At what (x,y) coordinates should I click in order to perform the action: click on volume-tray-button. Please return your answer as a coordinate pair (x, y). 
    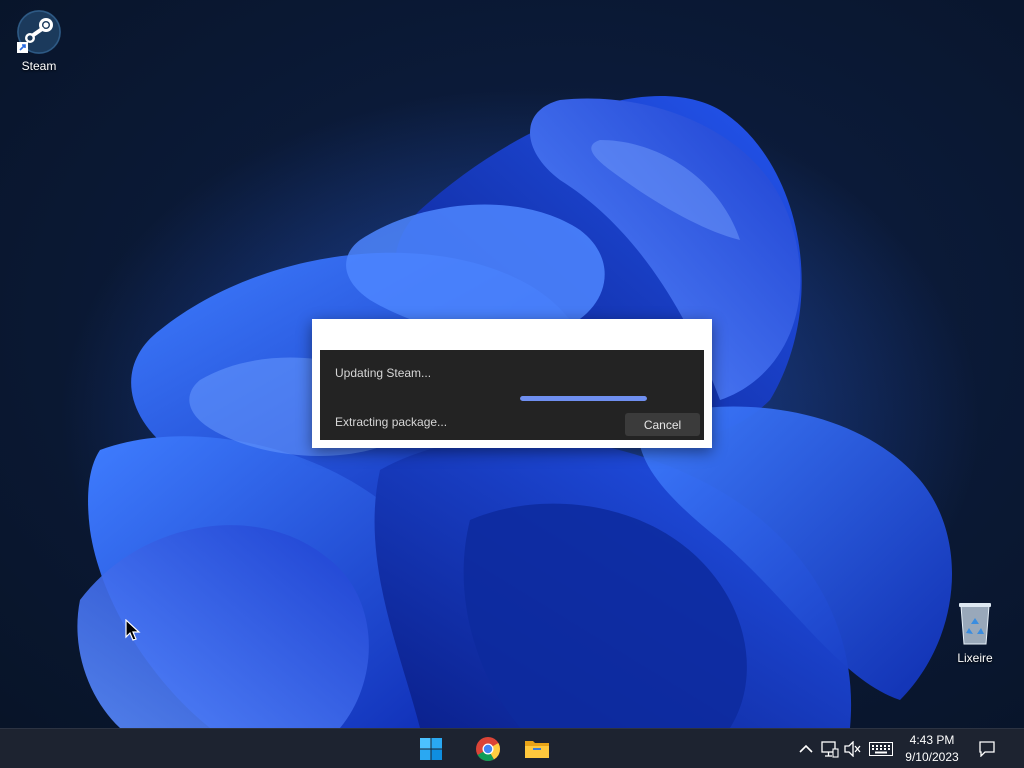
    Looking at the image, I should click on (853, 749).